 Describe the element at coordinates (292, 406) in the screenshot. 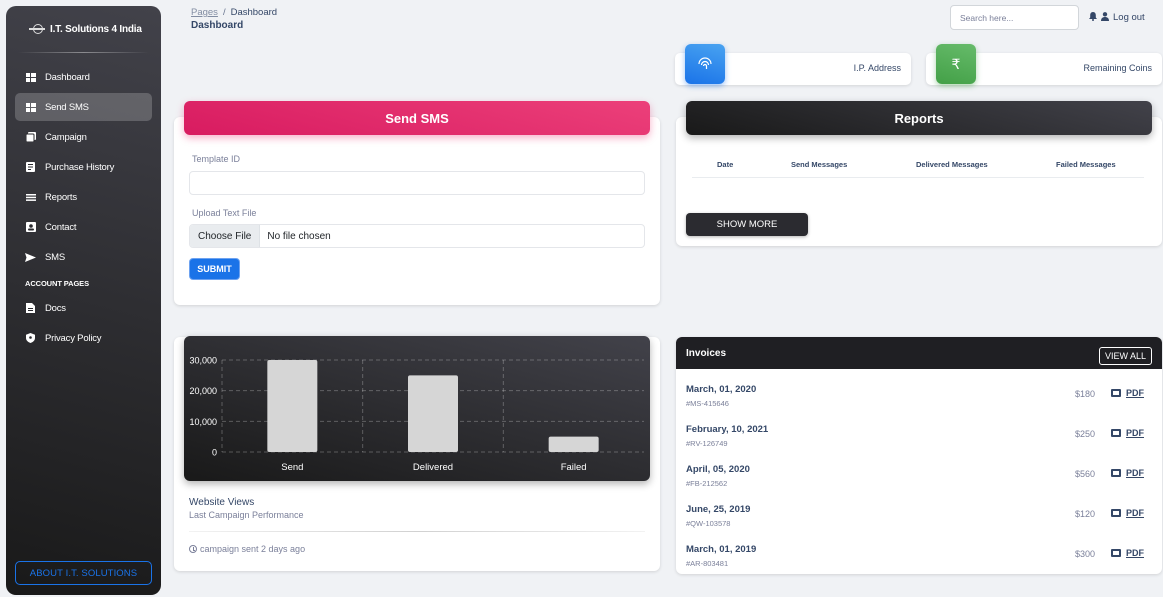

I see `bar-send` at that location.